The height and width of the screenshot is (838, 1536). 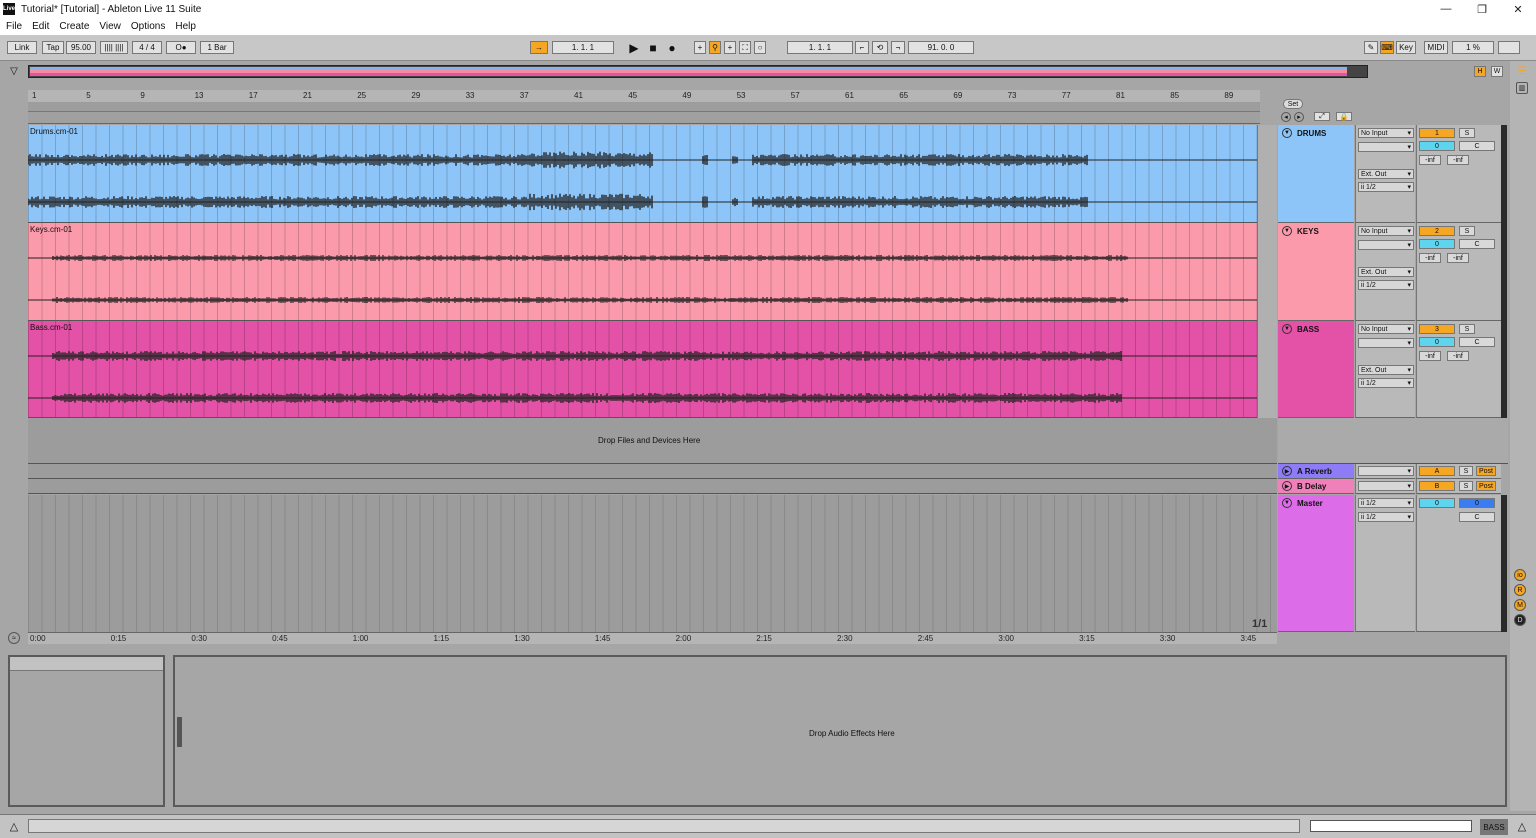 What do you see at coordinates (1316, 272) in the screenshot?
I see `track-head-keys: ▼ KEYS` at bounding box center [1316, 272].